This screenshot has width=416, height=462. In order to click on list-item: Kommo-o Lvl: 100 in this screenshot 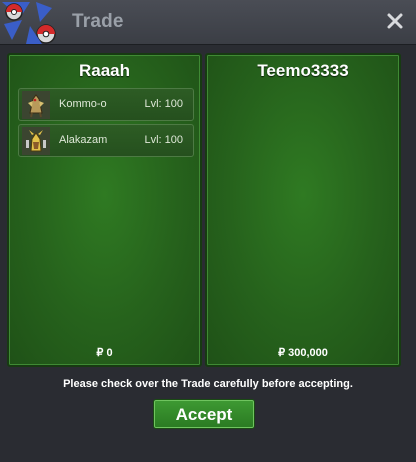, I will do `click(106, 104)`.